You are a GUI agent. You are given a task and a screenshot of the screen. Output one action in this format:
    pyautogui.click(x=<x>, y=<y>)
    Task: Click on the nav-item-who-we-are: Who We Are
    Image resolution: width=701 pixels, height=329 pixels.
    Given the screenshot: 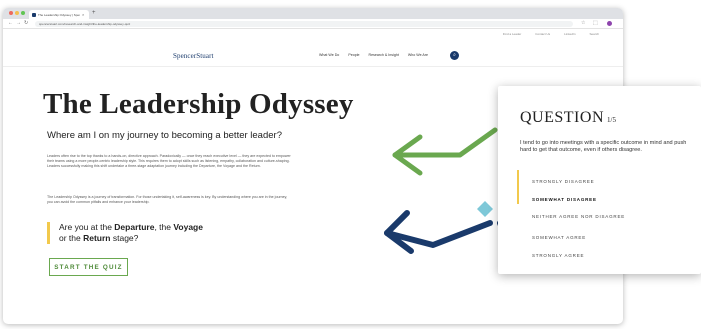 What is the action you would take?
    pyautogui.click(x=418, y=55)
    